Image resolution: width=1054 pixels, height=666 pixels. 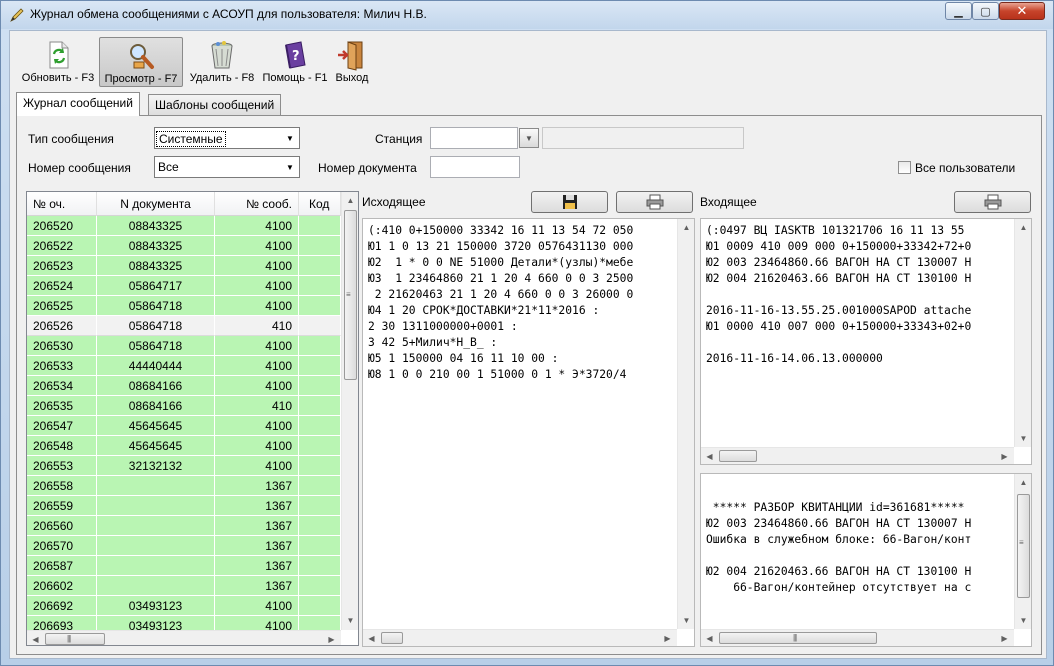 I want to click on save-button, so click(x=569, y=202).